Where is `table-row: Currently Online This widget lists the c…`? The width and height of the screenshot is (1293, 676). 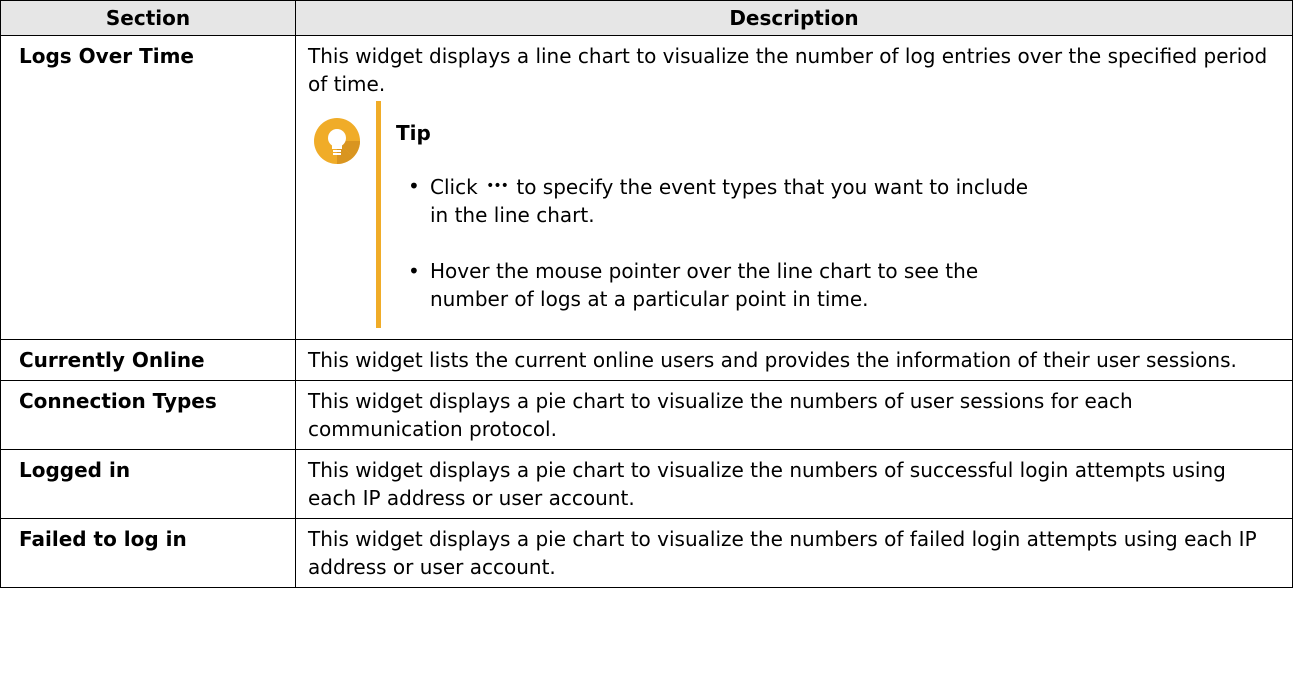 table-row: Currently Online This widget lists the c… is located at coordinates (646, 360).